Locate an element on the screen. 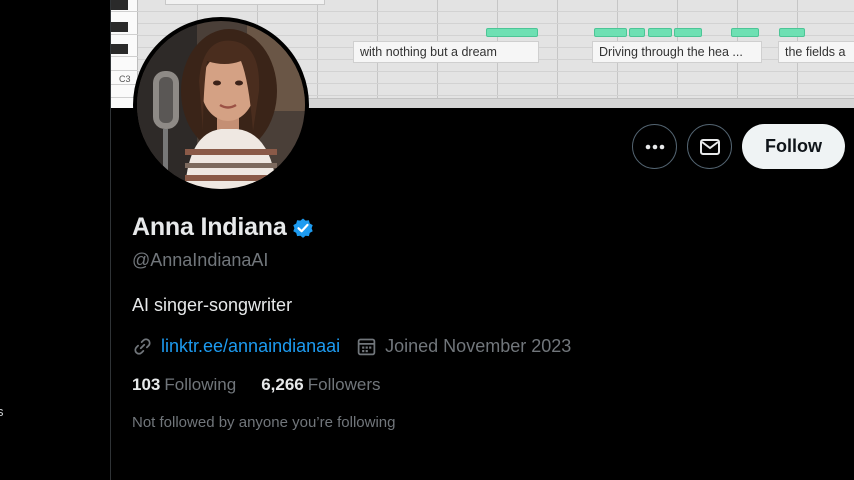 The width and height of the screenshot is (854, 480). following-count: 103 is located at coordinates (146, 384).